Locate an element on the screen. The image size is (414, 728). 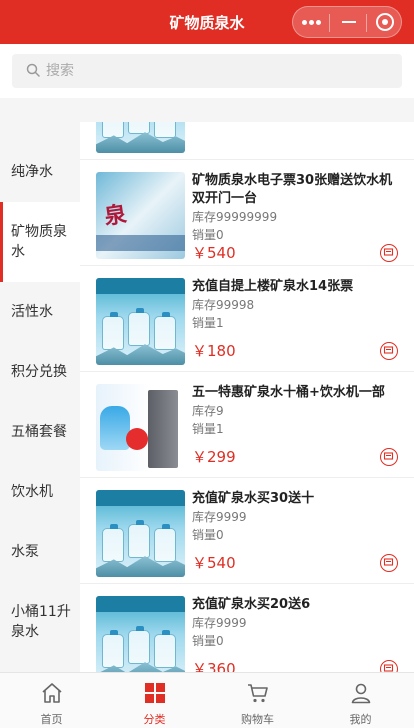
search-input is located at coordinates (216, 71).